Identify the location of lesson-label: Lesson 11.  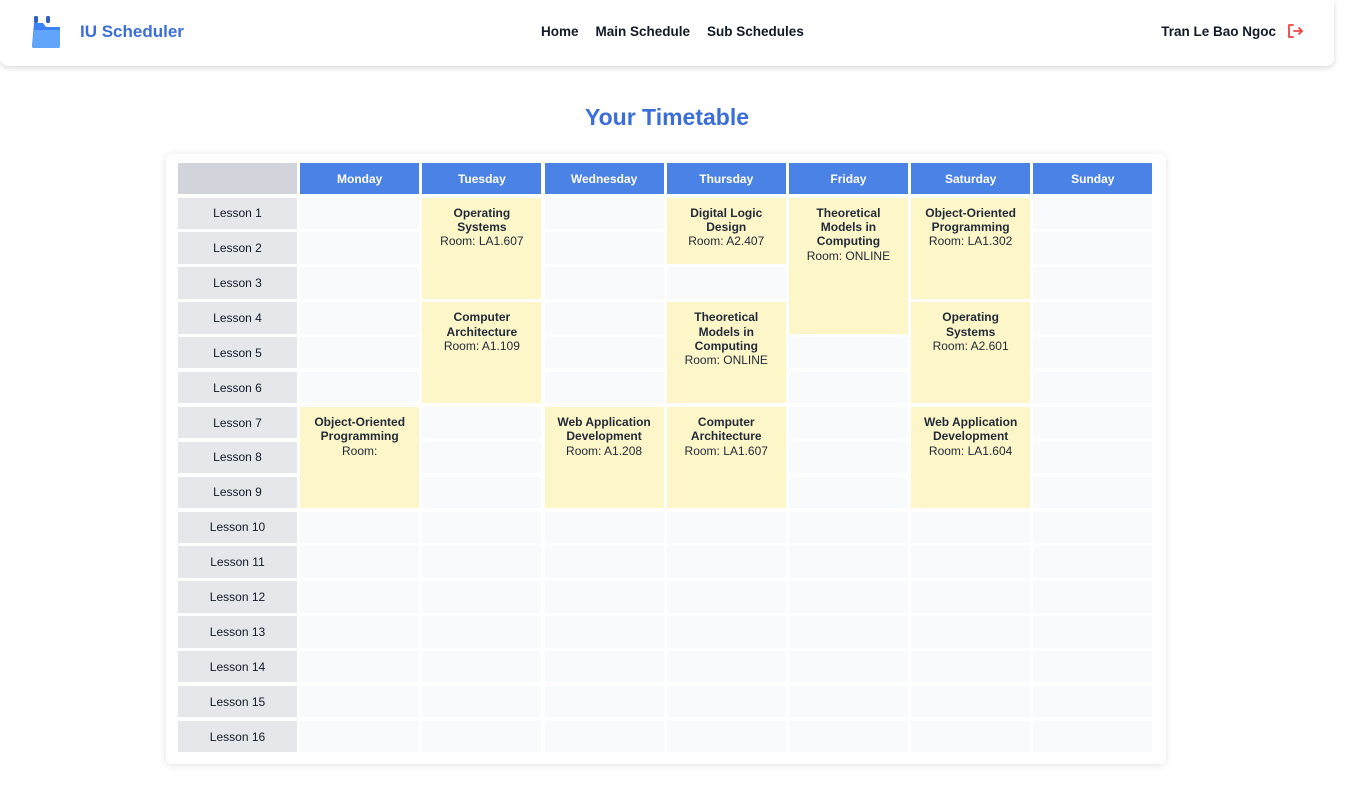
(237, 562).